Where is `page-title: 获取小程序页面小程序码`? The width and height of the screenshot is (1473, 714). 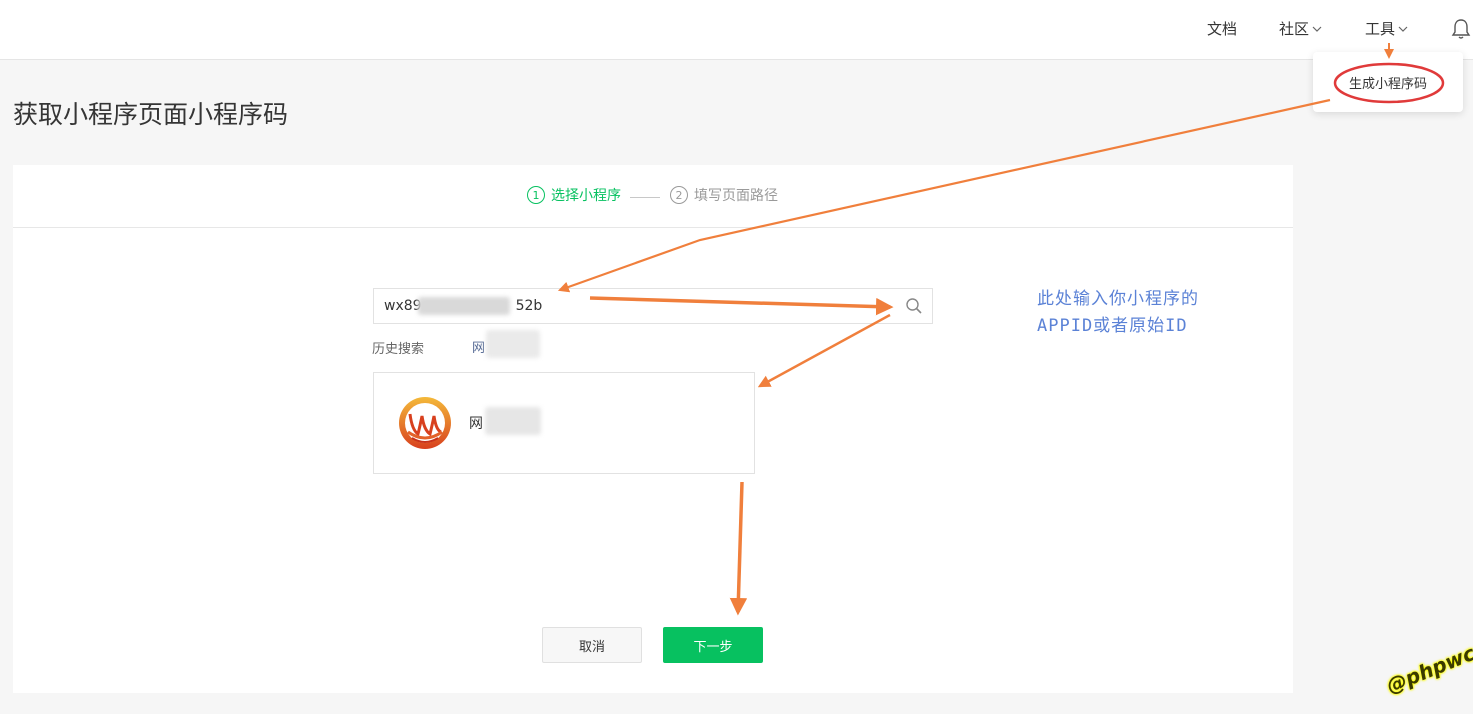 page-title: 获取小程序页面小程序码 is located at coordinates (151, 114).